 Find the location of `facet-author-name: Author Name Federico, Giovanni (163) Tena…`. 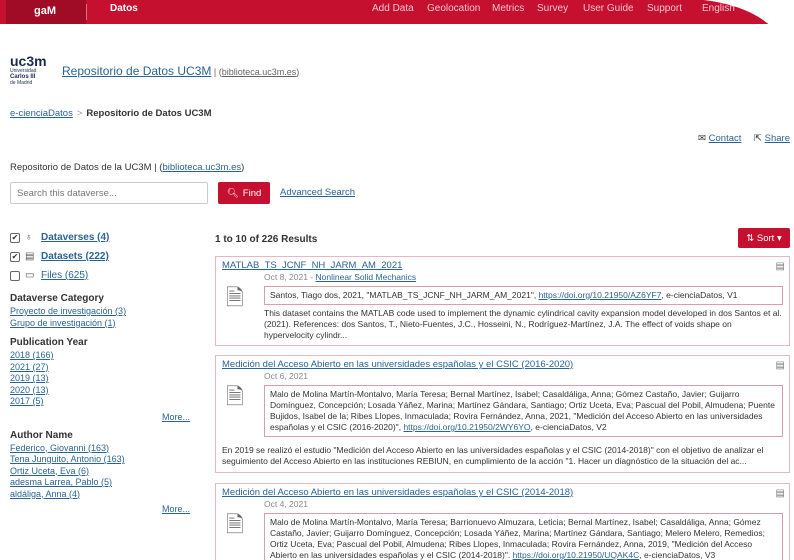

facet-author-name: Author Name Federico, Giovanni (163) Tena… is located at coordinates (100, 472).